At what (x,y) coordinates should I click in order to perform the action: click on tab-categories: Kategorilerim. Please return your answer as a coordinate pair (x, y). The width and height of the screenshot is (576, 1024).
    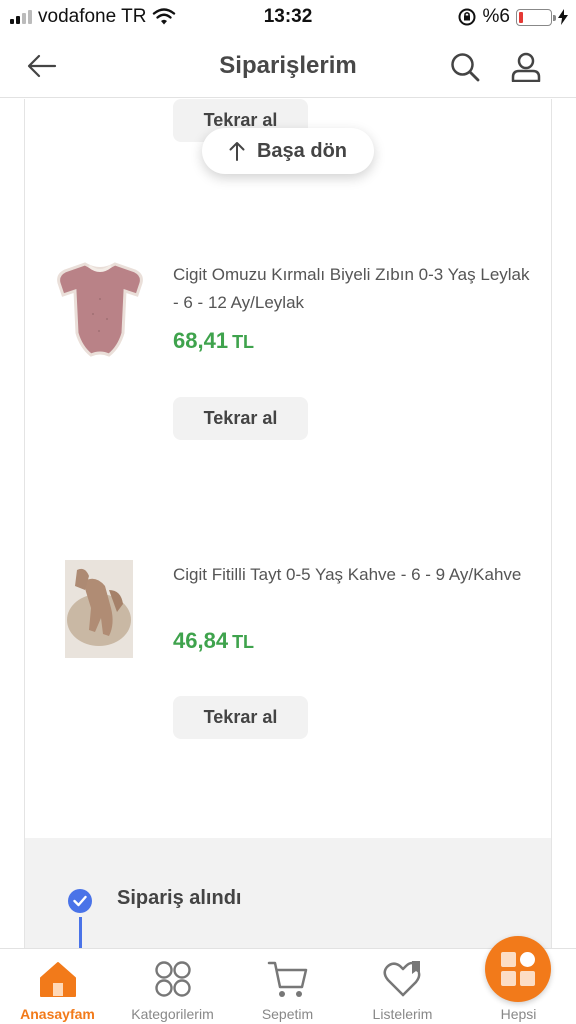
    Looking at the image, I should click on (172, 990).